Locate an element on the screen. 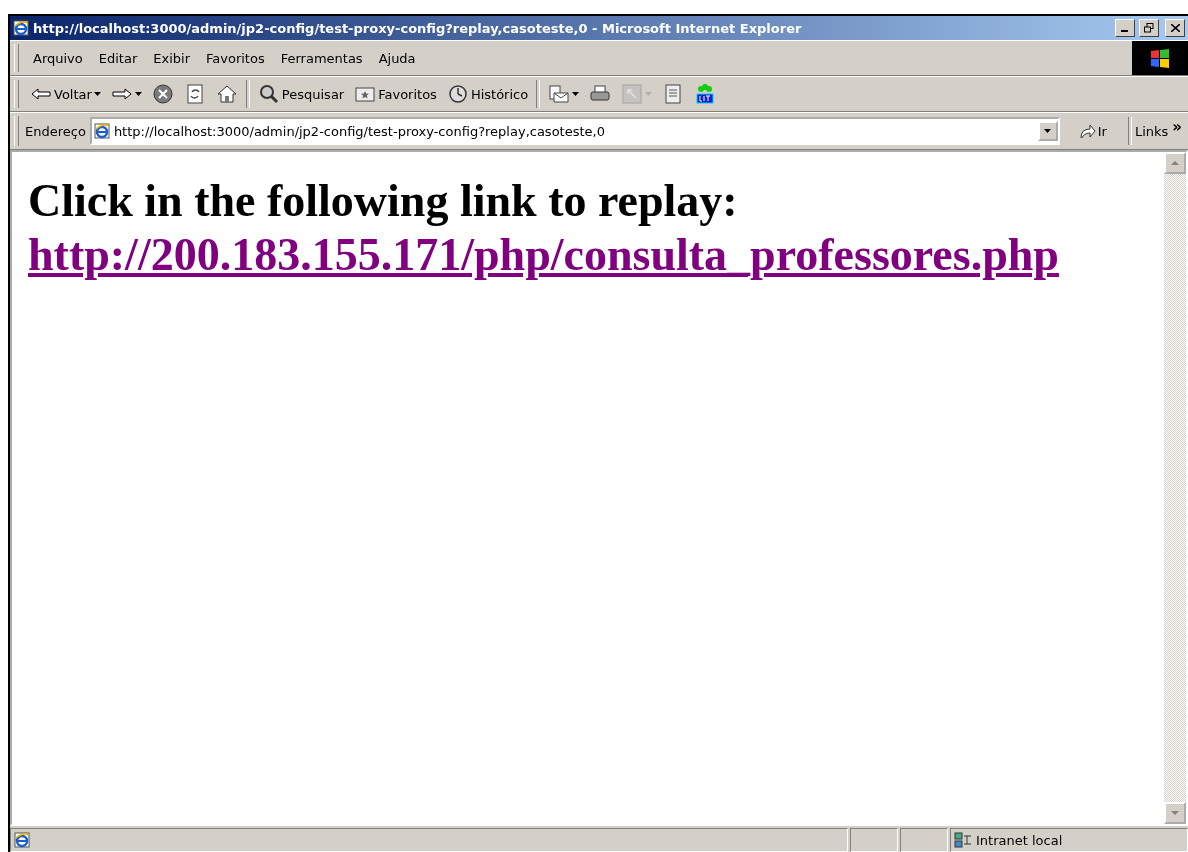 The image size is (1188, 852). close-icon is located at coordinates (1175, 28).